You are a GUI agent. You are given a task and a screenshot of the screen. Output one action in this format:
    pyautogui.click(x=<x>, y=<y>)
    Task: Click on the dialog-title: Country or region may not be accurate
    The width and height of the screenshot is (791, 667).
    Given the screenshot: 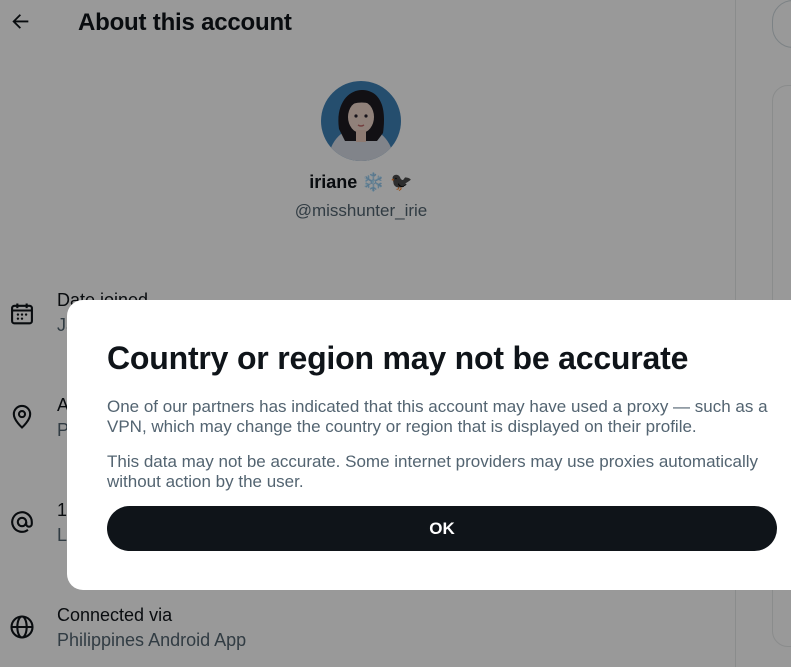 What is the action you would take?
    pyautogui.click(x=398, y=358)
    